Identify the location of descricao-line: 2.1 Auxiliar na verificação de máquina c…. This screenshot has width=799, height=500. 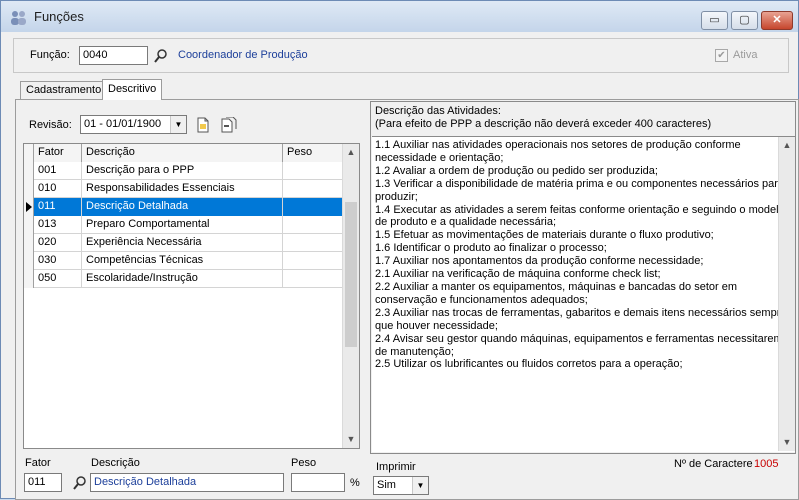
(518, 274).